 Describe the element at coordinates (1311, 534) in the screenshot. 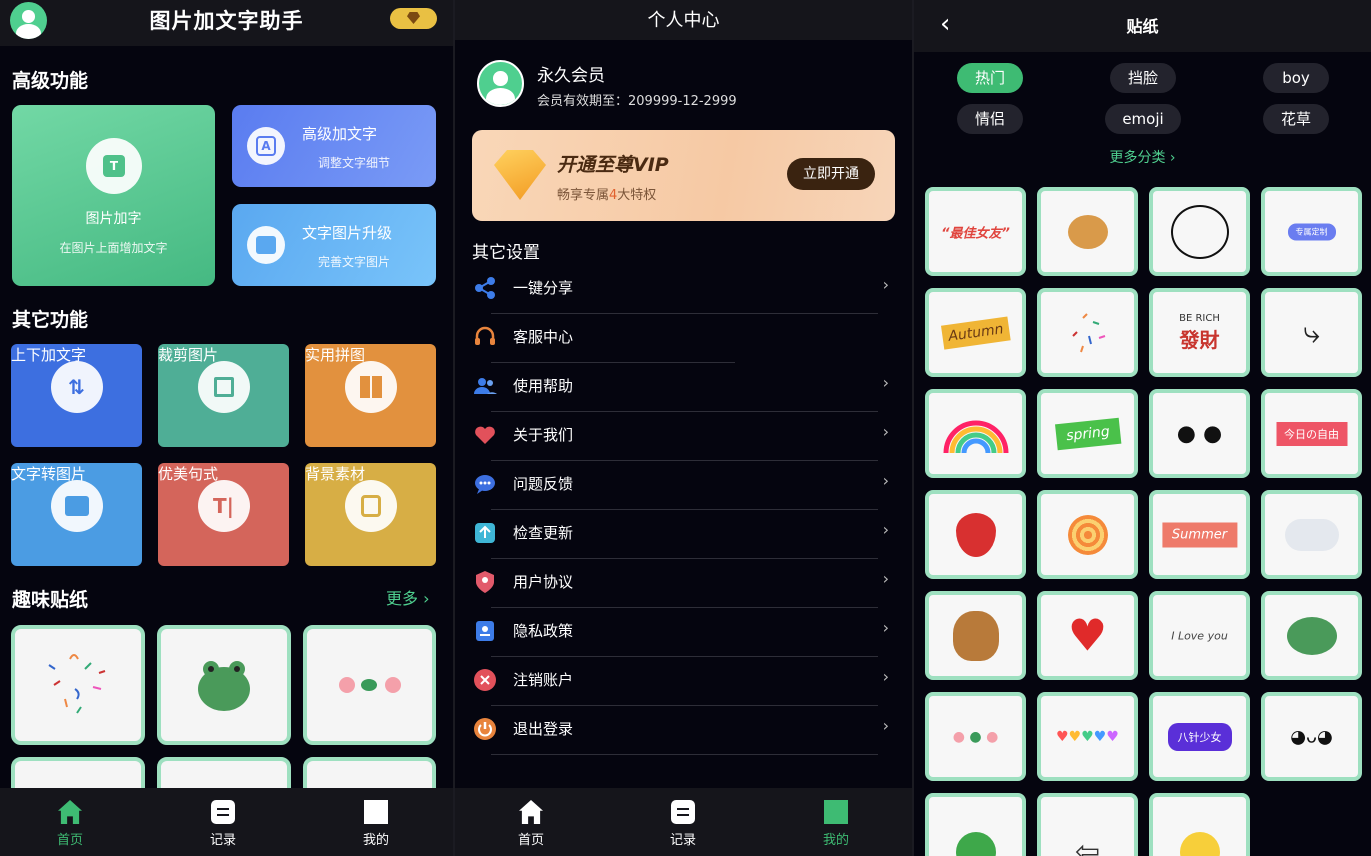

I see `sticker-cloud` at that location.